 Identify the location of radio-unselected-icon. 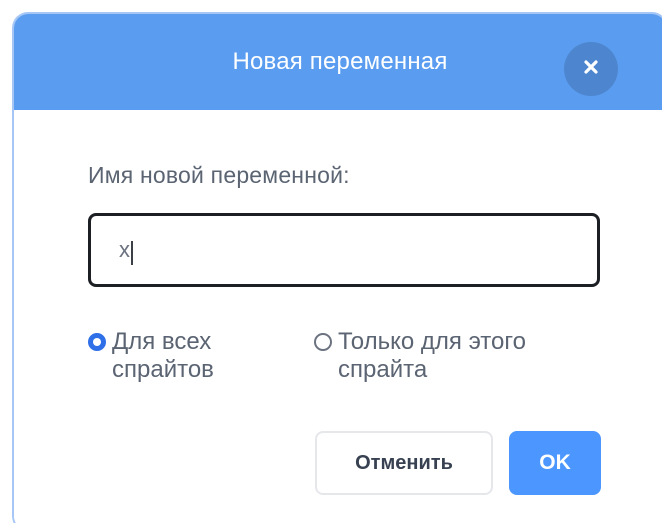
(323, 342).